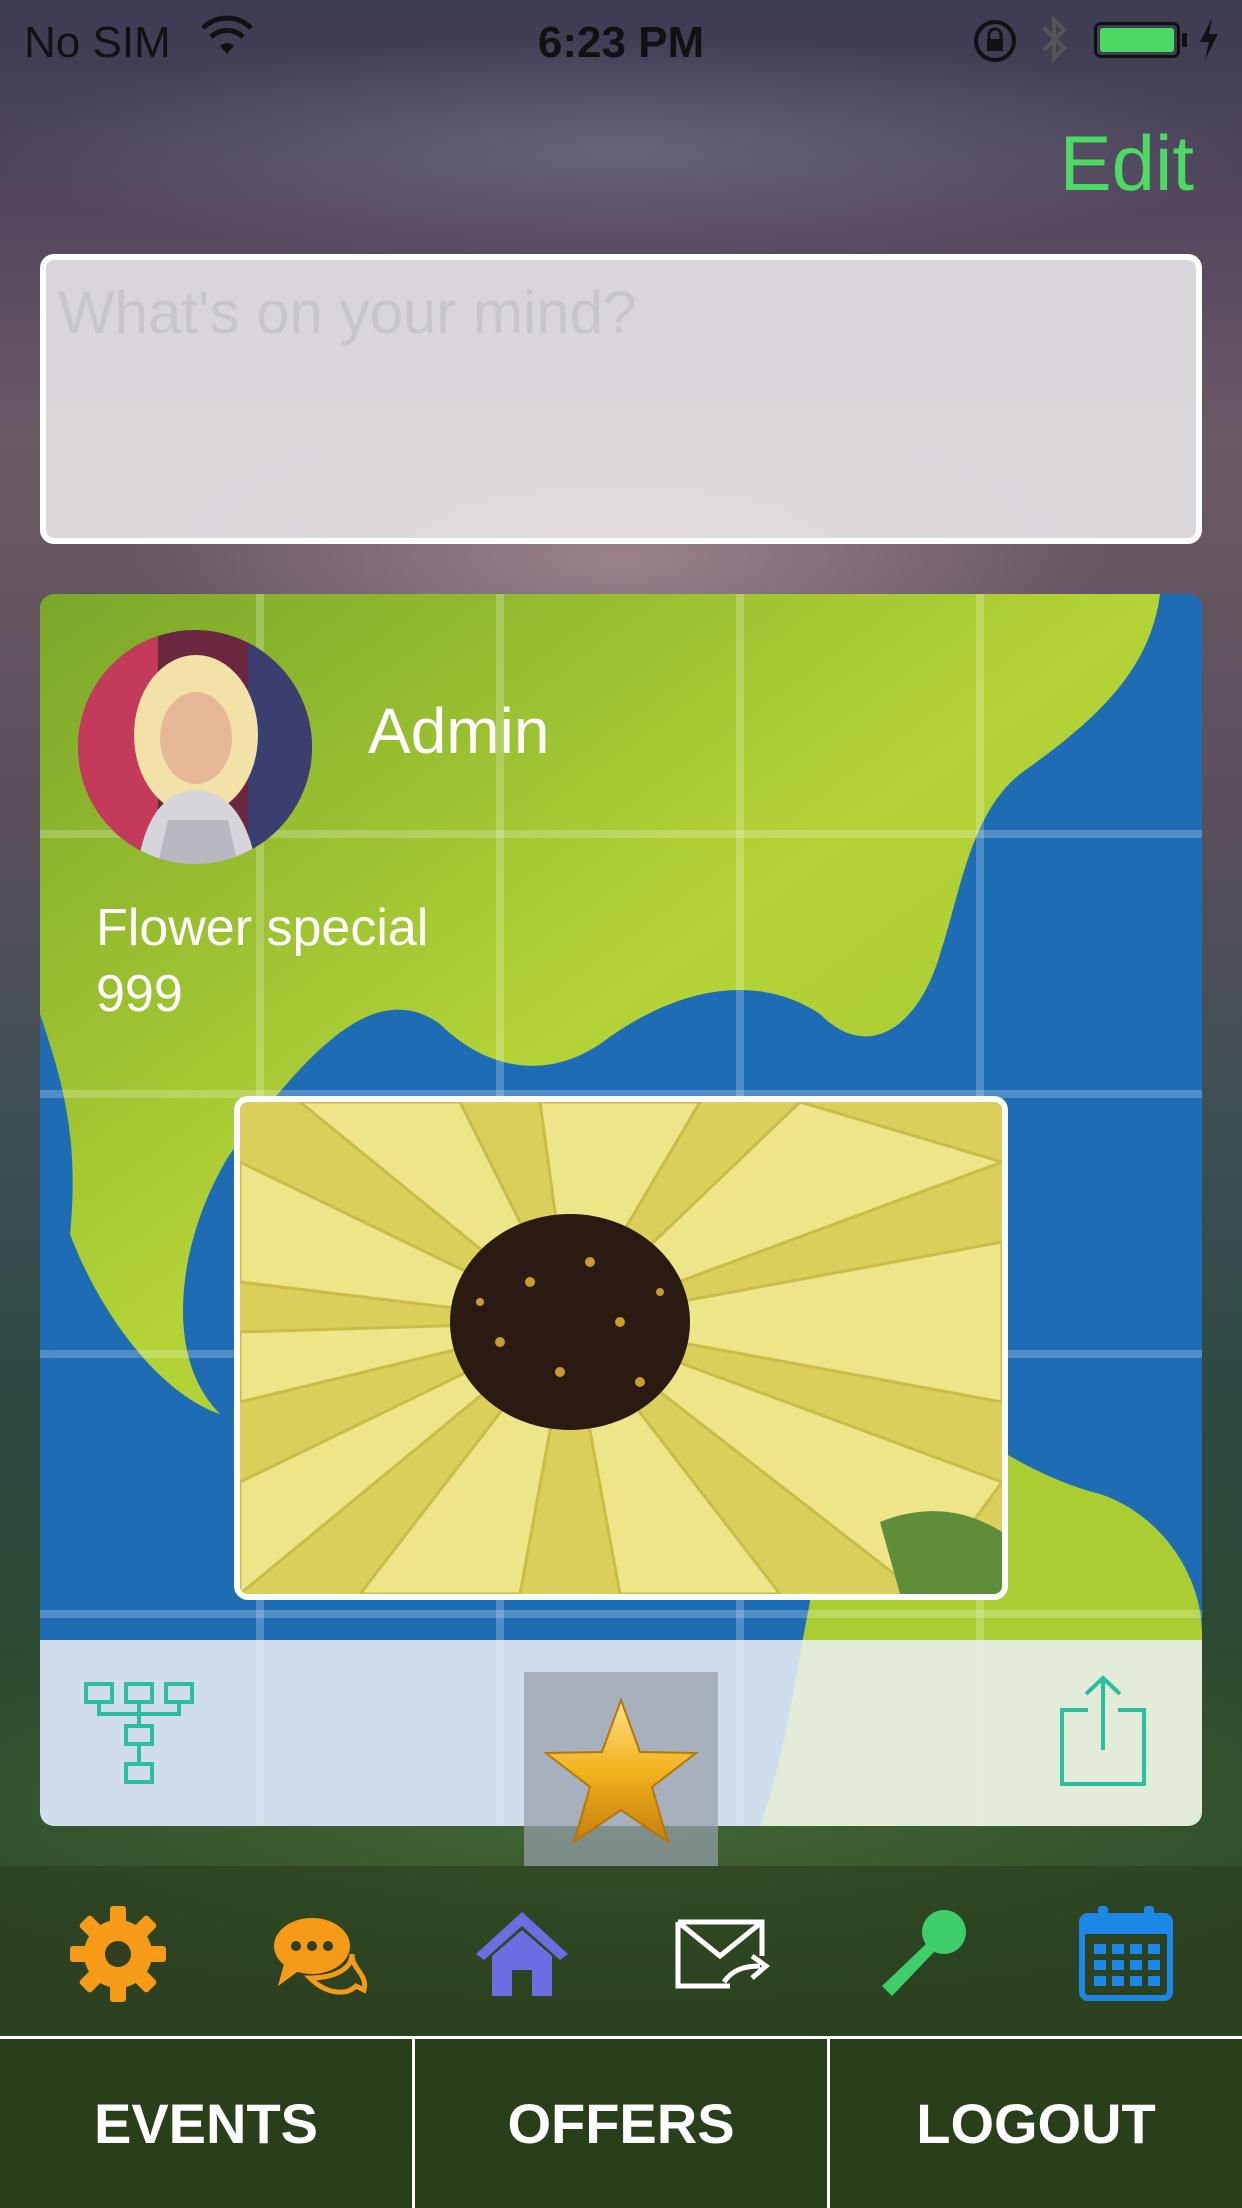  Describe the element at coordinates (621, 1769) in the screenshot. I see `favorite-button` at that location.